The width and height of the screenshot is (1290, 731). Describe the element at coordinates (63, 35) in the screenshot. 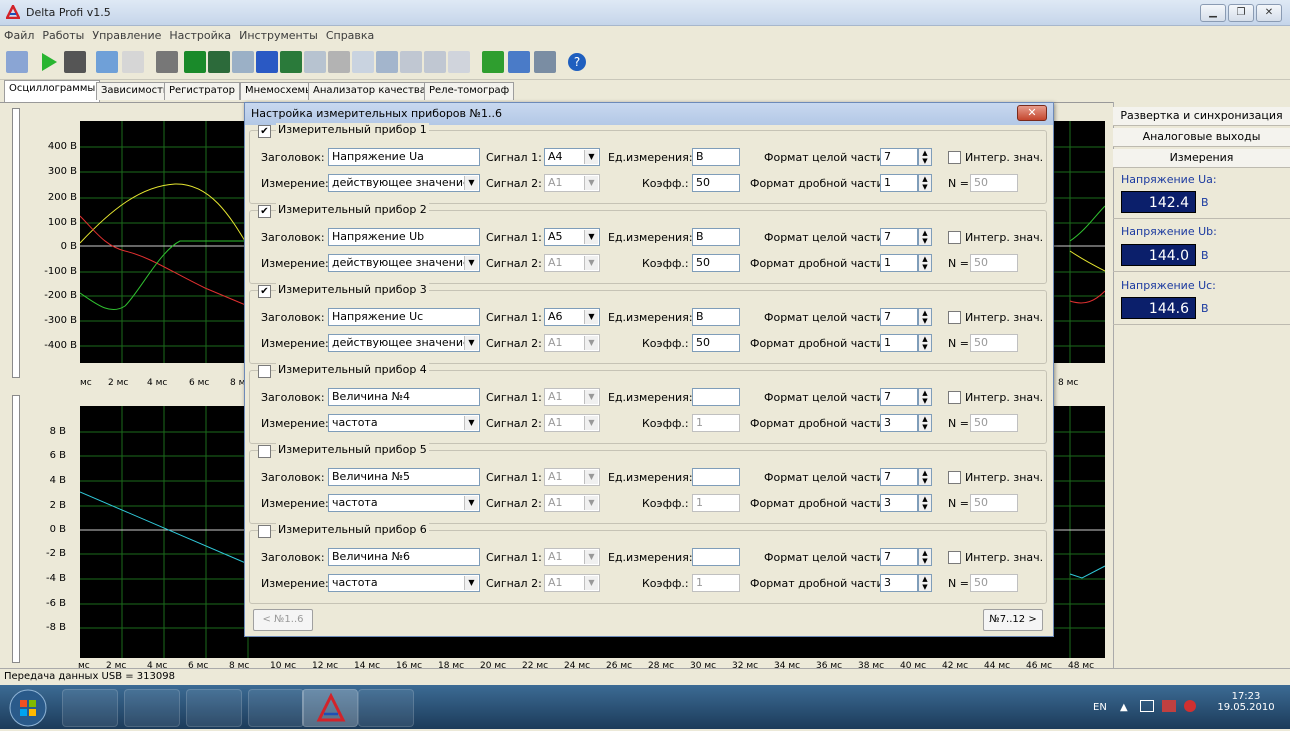

I see `menu-works: Работы` at that location.